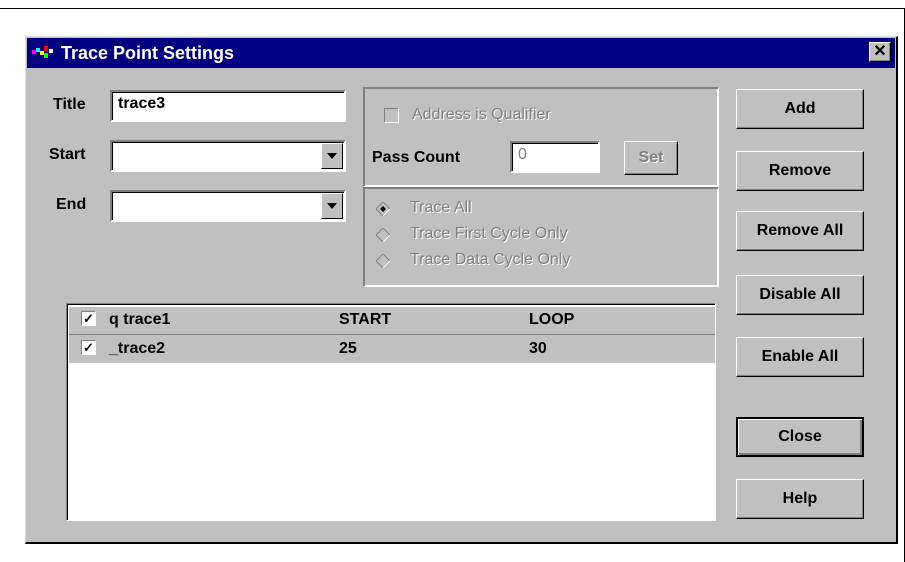 The height and width of the screenshot is (562, 905). Describe the element at coordinates (391, 115) in the screenshot. I see `address-qualifier-checkbox` at that location.